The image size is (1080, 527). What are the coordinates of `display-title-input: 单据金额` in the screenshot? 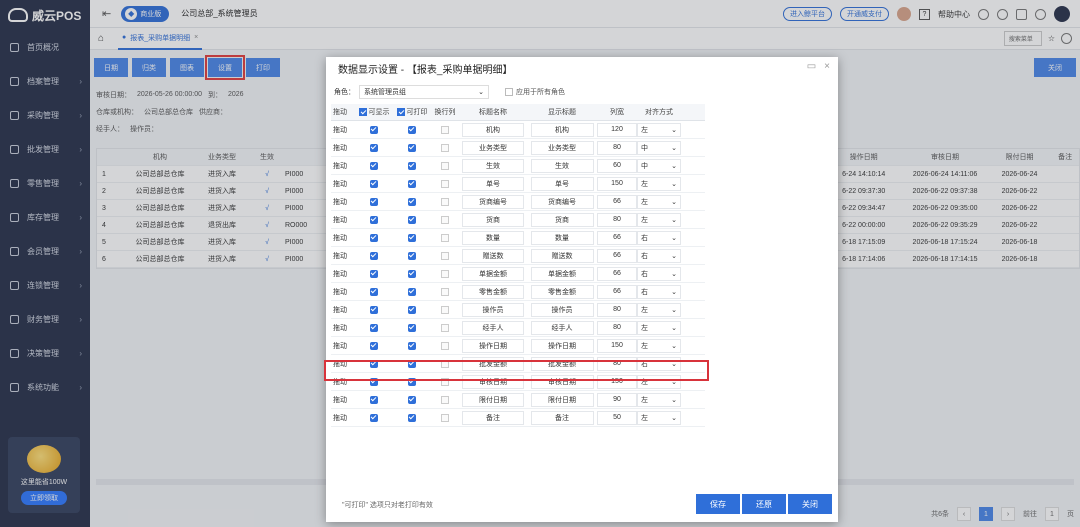 It's located at (562, 273).